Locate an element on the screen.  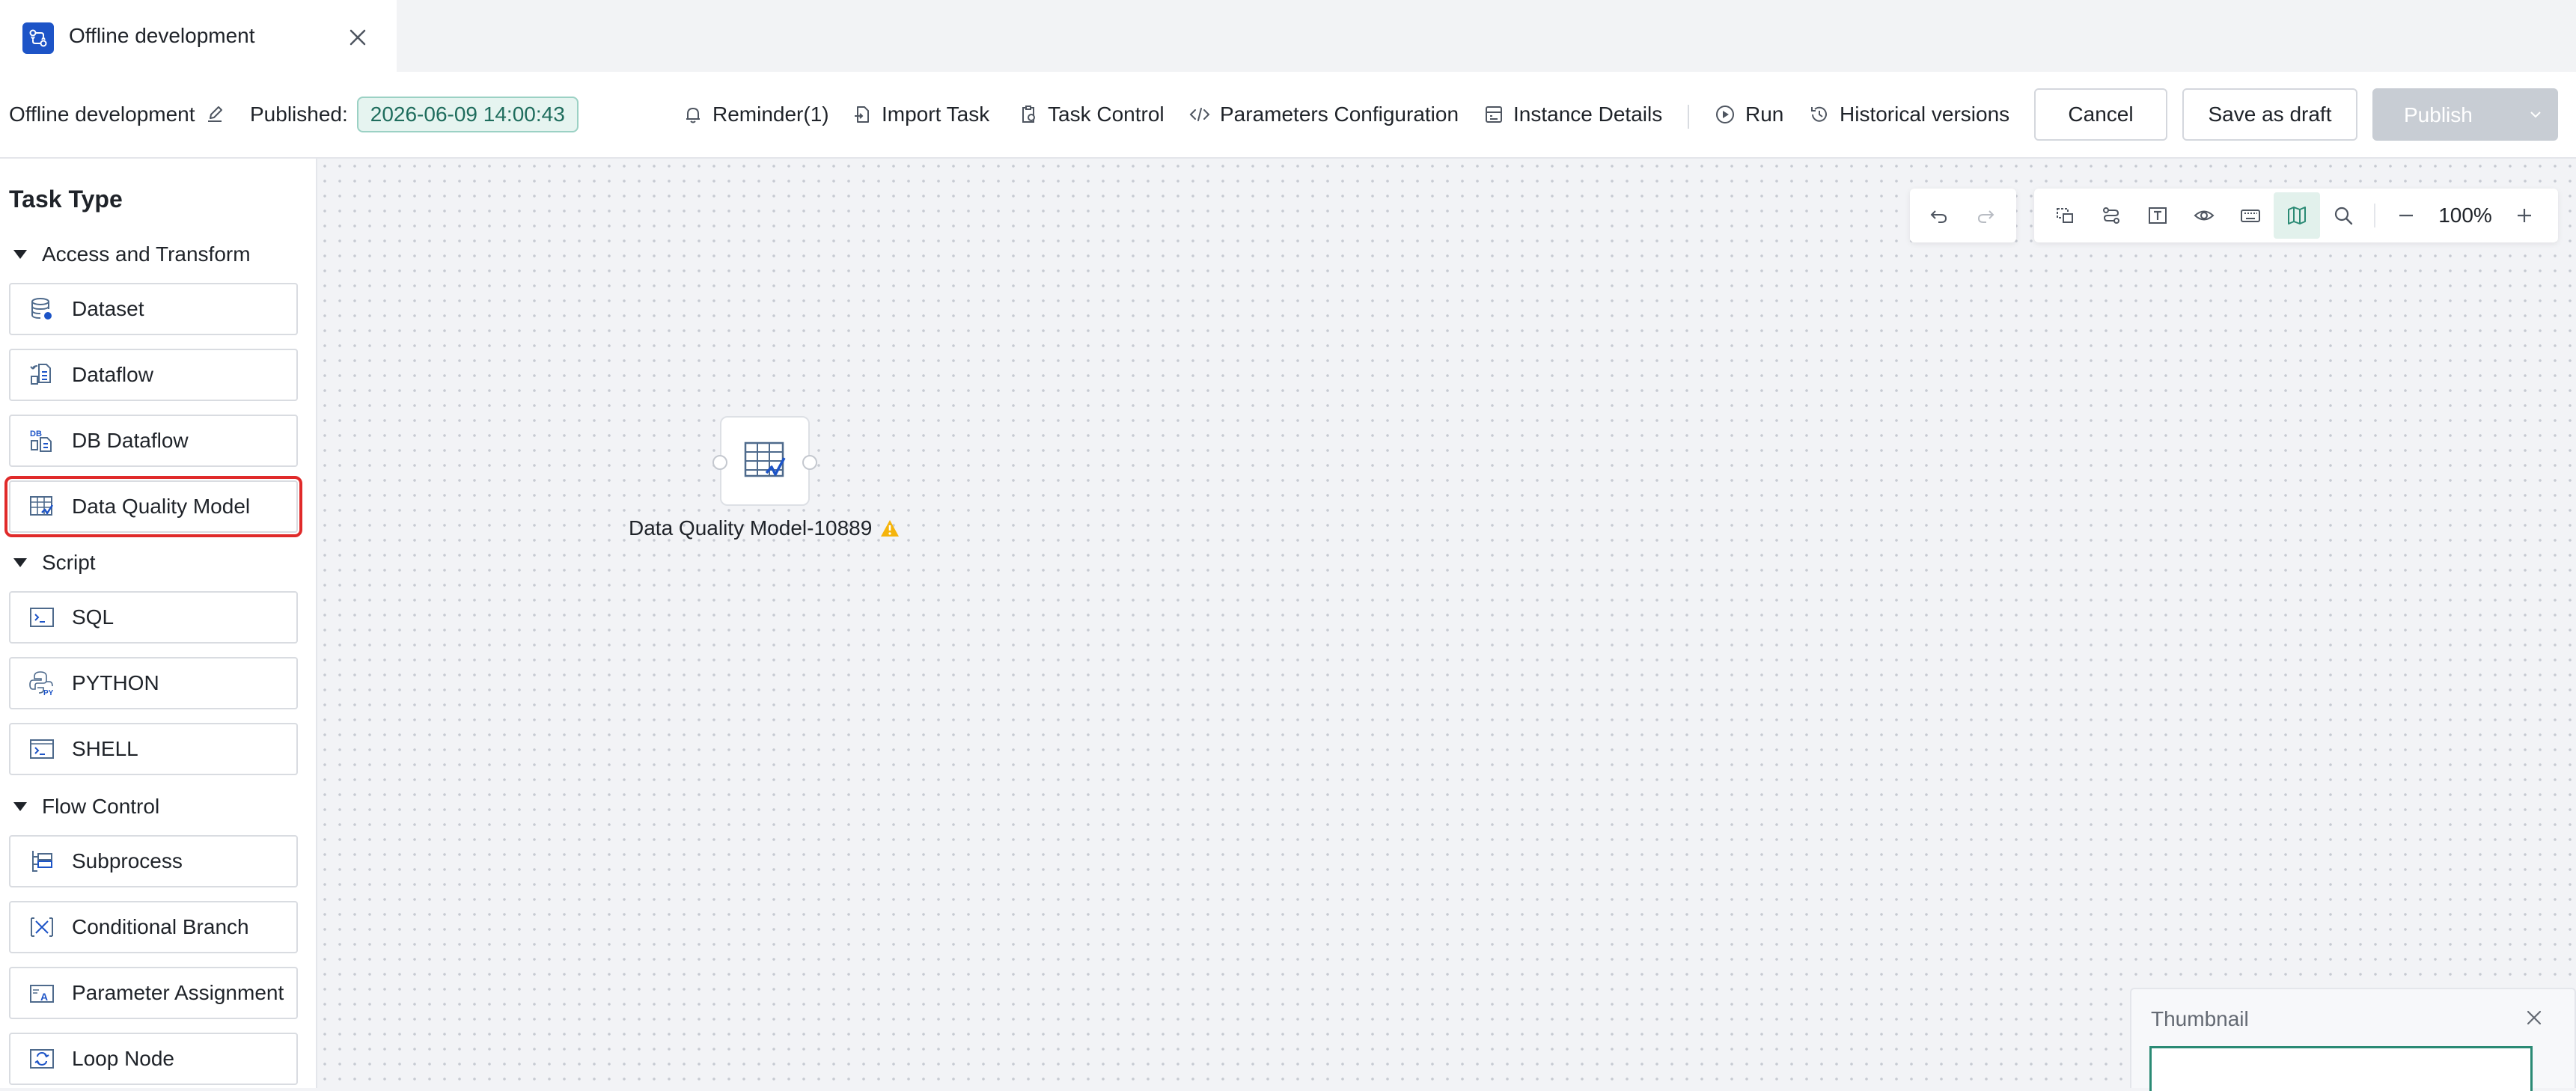
keyboard-icon is located at coordinates (2250, 216).